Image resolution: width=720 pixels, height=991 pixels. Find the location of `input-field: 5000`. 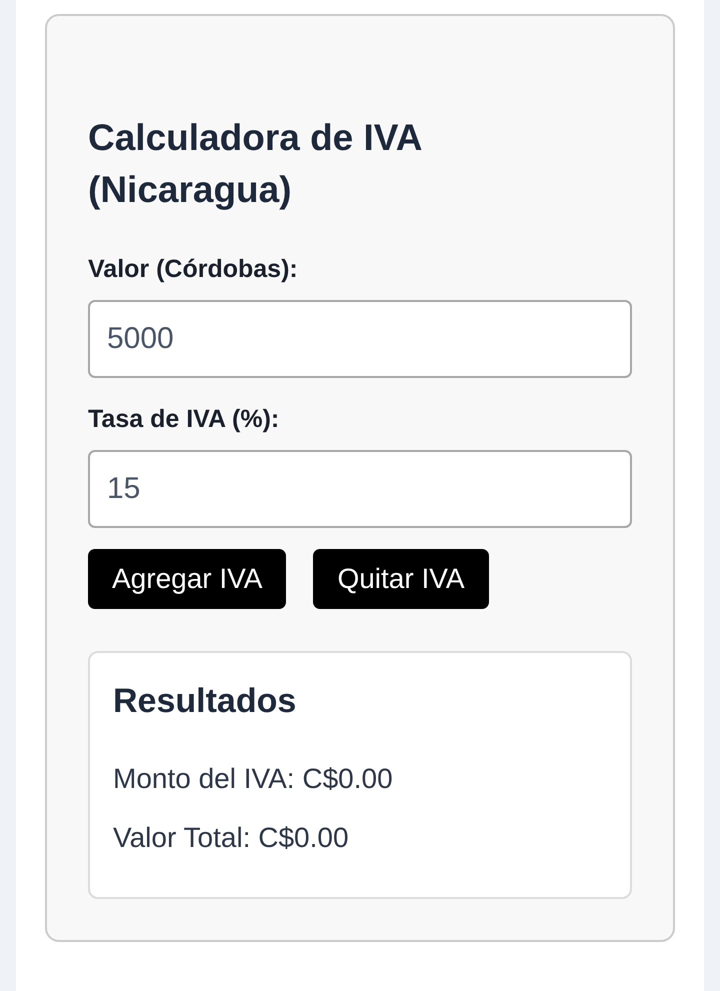

input-field: 5000 is located at coordinates (360, 339).